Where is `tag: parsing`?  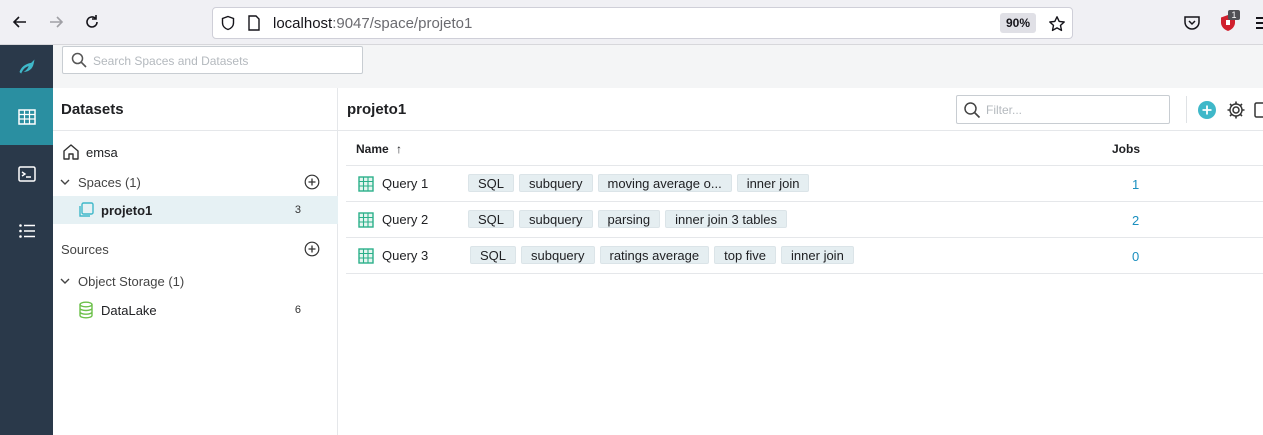 tag: parsing is located at coordinates (629, 219).